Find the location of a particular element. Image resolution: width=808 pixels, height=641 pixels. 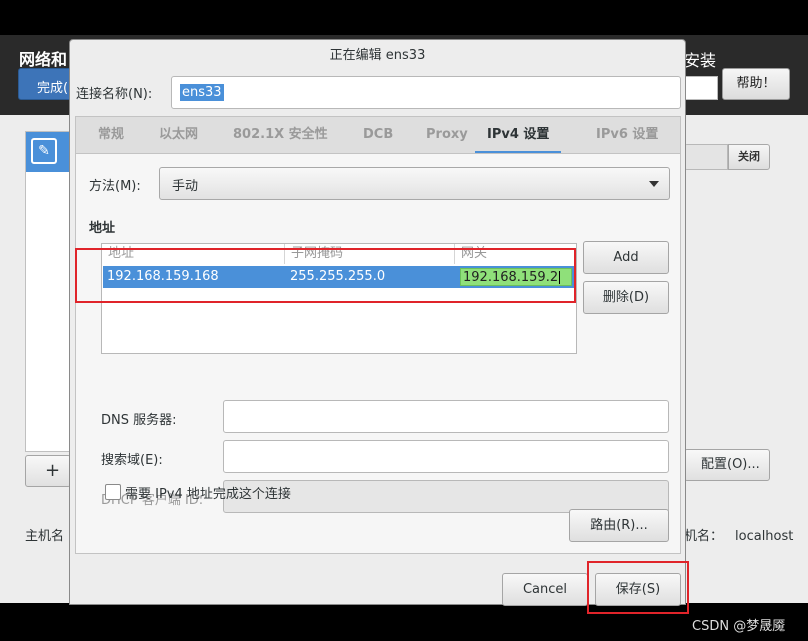

require-ipv4-label: 需要 IPv4 地址完成这个连接 is located at coordinates (208, 492).